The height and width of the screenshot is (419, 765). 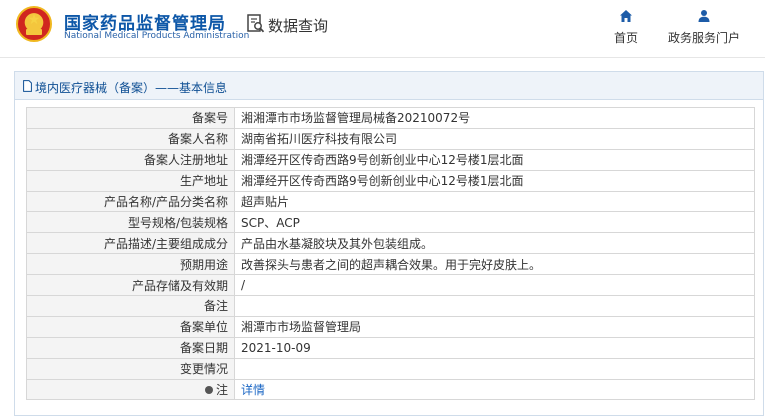 What do you see at coordinates (494, 326) in the screenshot?
I see `field-value-filing-authority: 湘潭市市场监督管理局` at bounding box center [494, 326].